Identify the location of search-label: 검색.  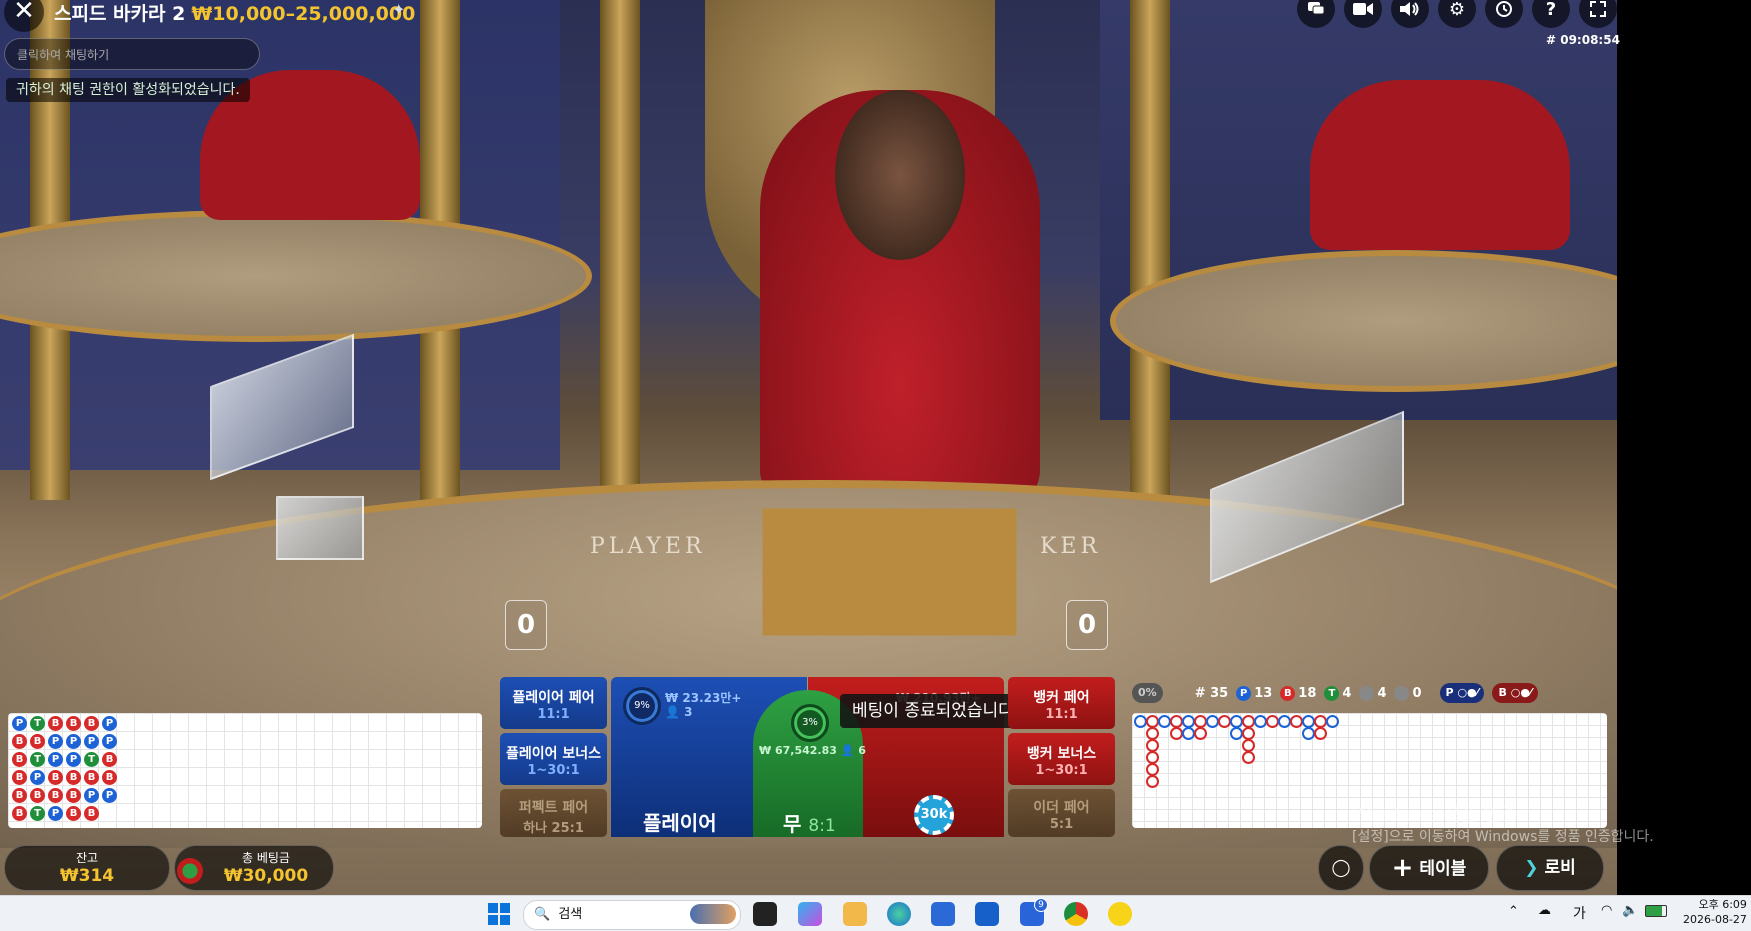
(570, 914).